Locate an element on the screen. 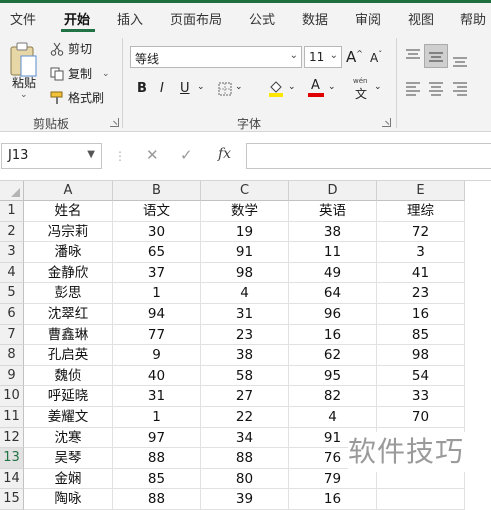  font-launcher-icon is located at coordinates (386, 122).